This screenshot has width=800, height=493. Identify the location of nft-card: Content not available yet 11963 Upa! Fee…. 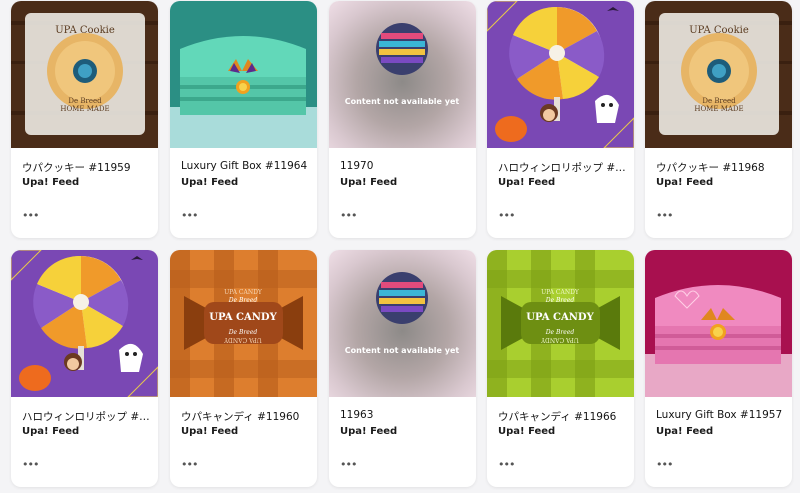
(402, 368).